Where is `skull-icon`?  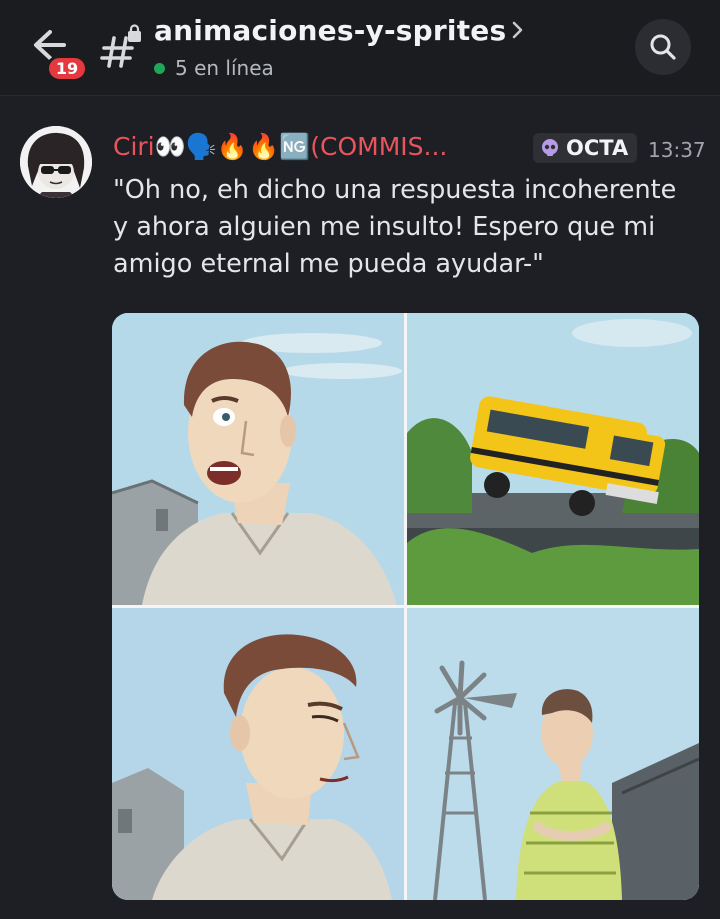 skull-icon is located at coordinates (550, 147).